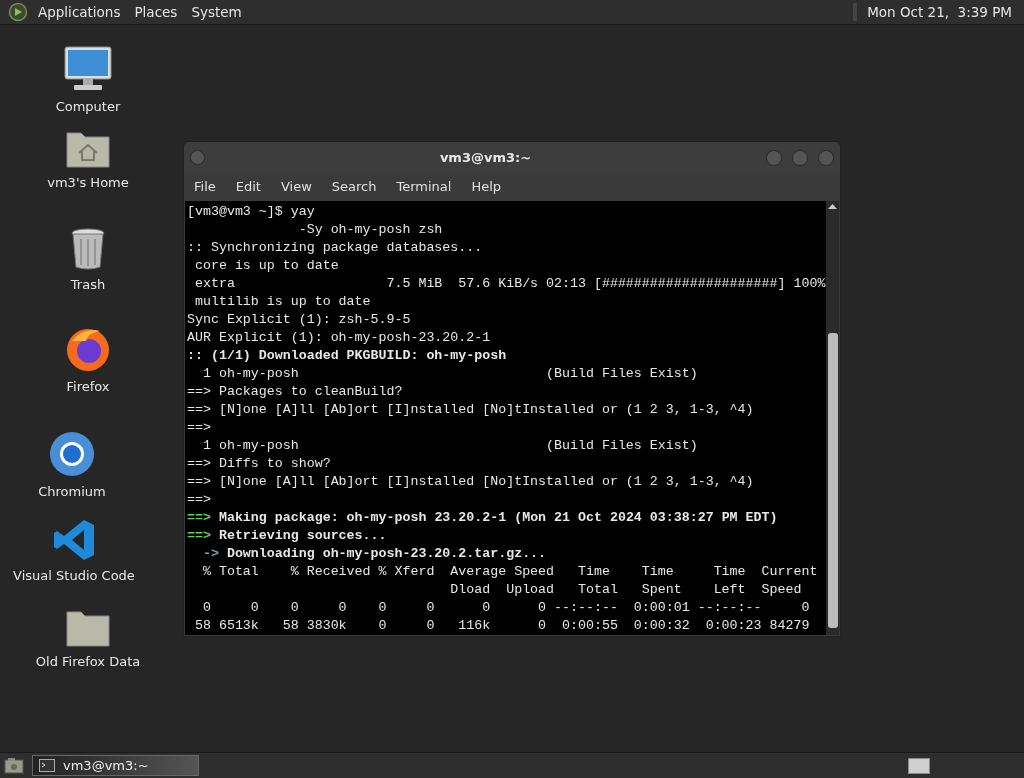 The image size is (1024, 778). I want to click on menu-item: Help, so click(486, 187).